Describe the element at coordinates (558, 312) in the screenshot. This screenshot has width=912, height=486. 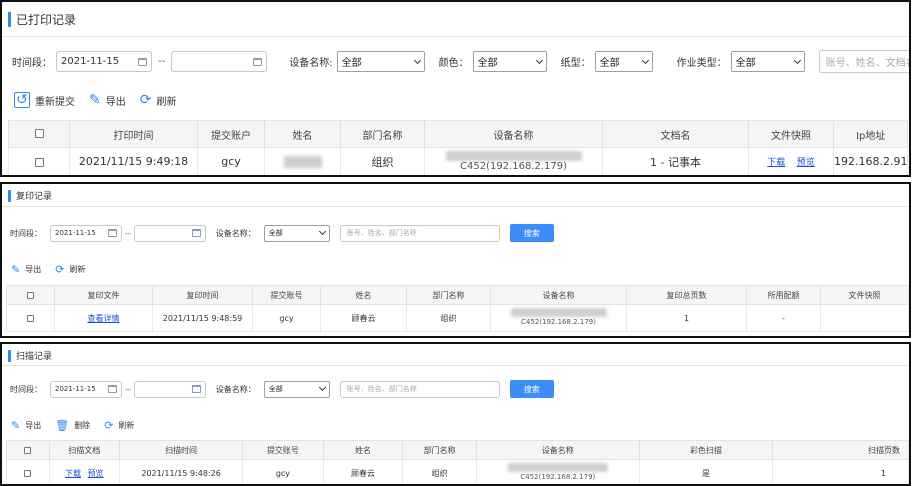
I see `redacted-device-name` at that location.